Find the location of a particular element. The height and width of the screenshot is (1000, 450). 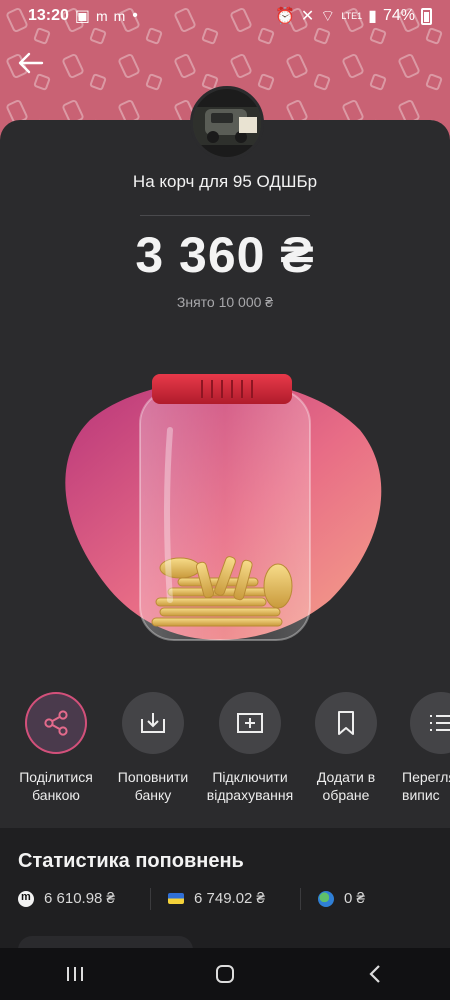

add-icon is located at coordinates (250, 723).